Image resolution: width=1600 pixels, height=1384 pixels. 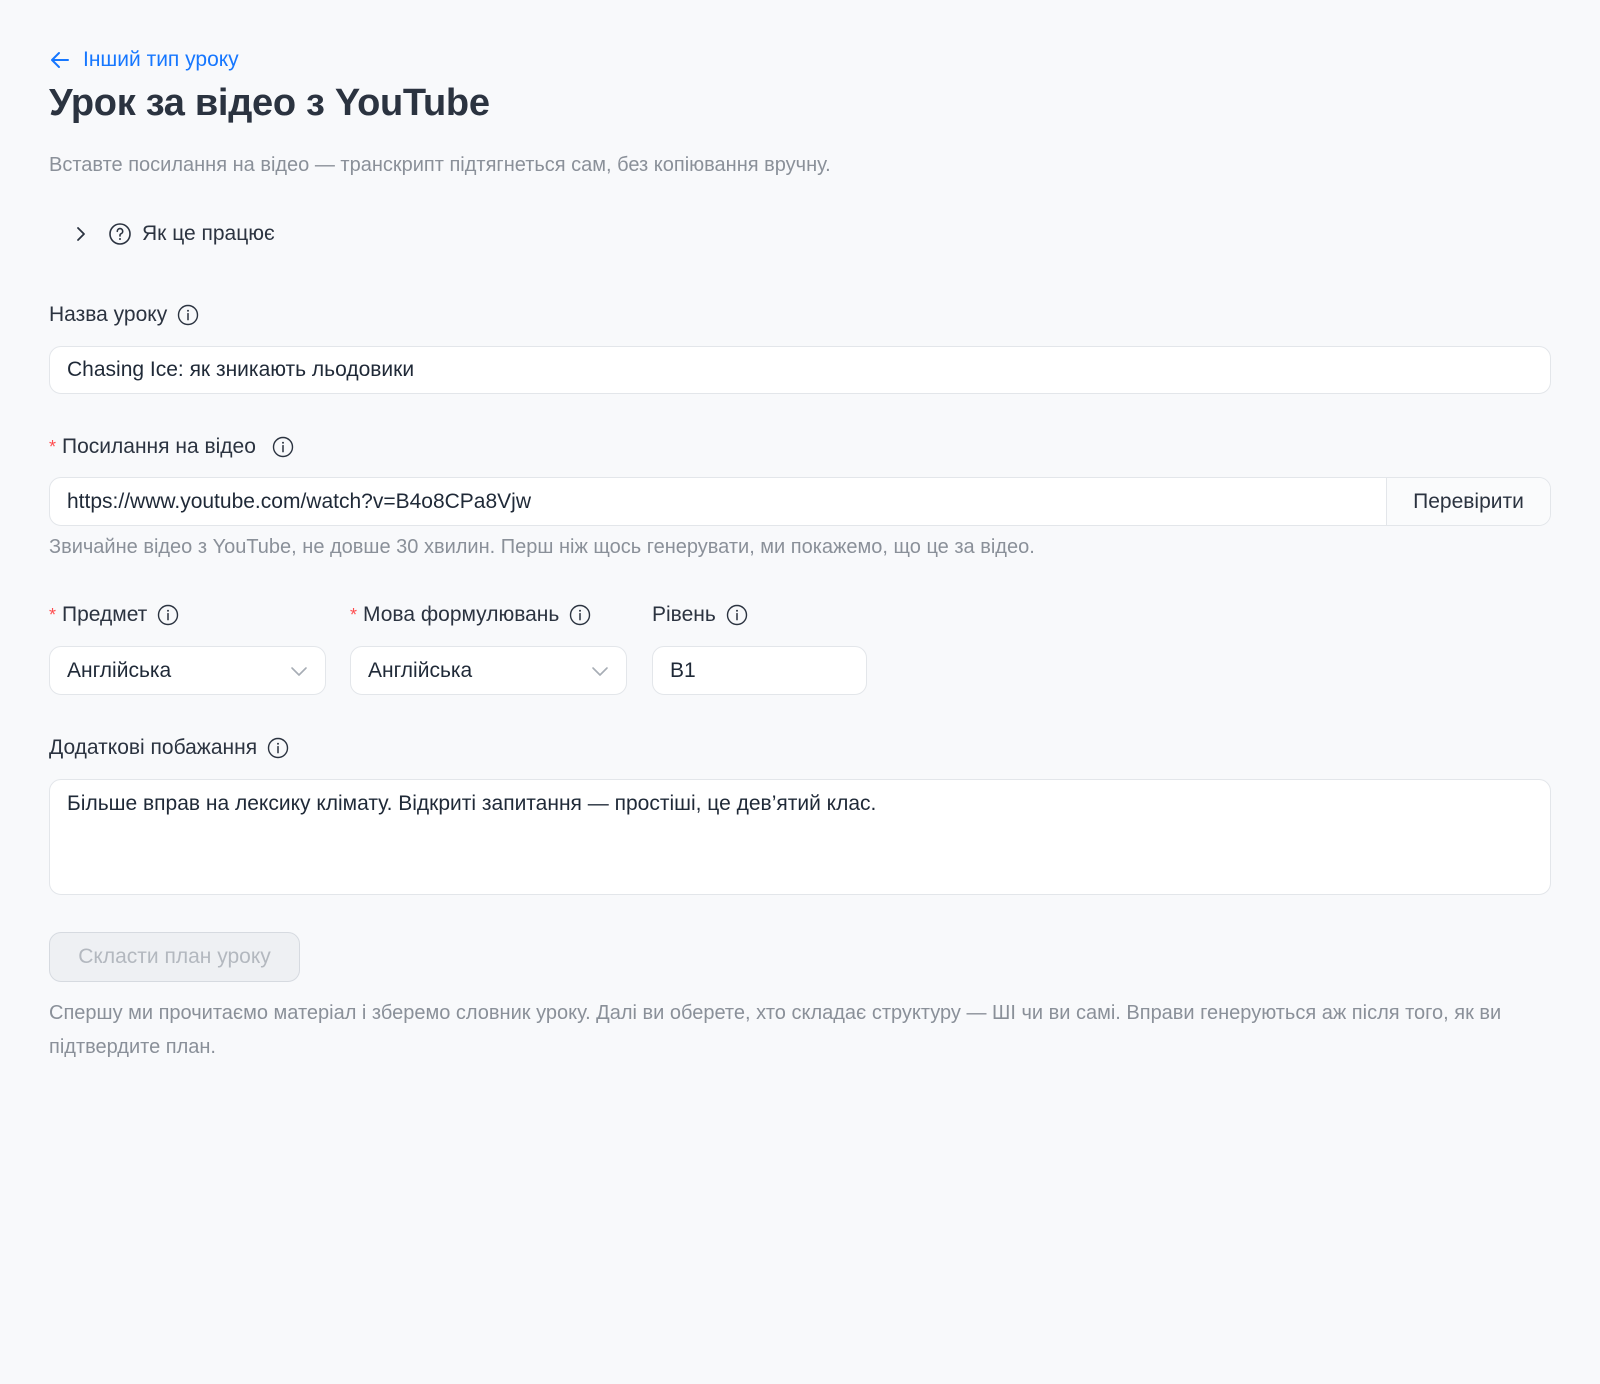 I want to click on wording-language-label: * Мова формулювань, so click(x=470, y=615).